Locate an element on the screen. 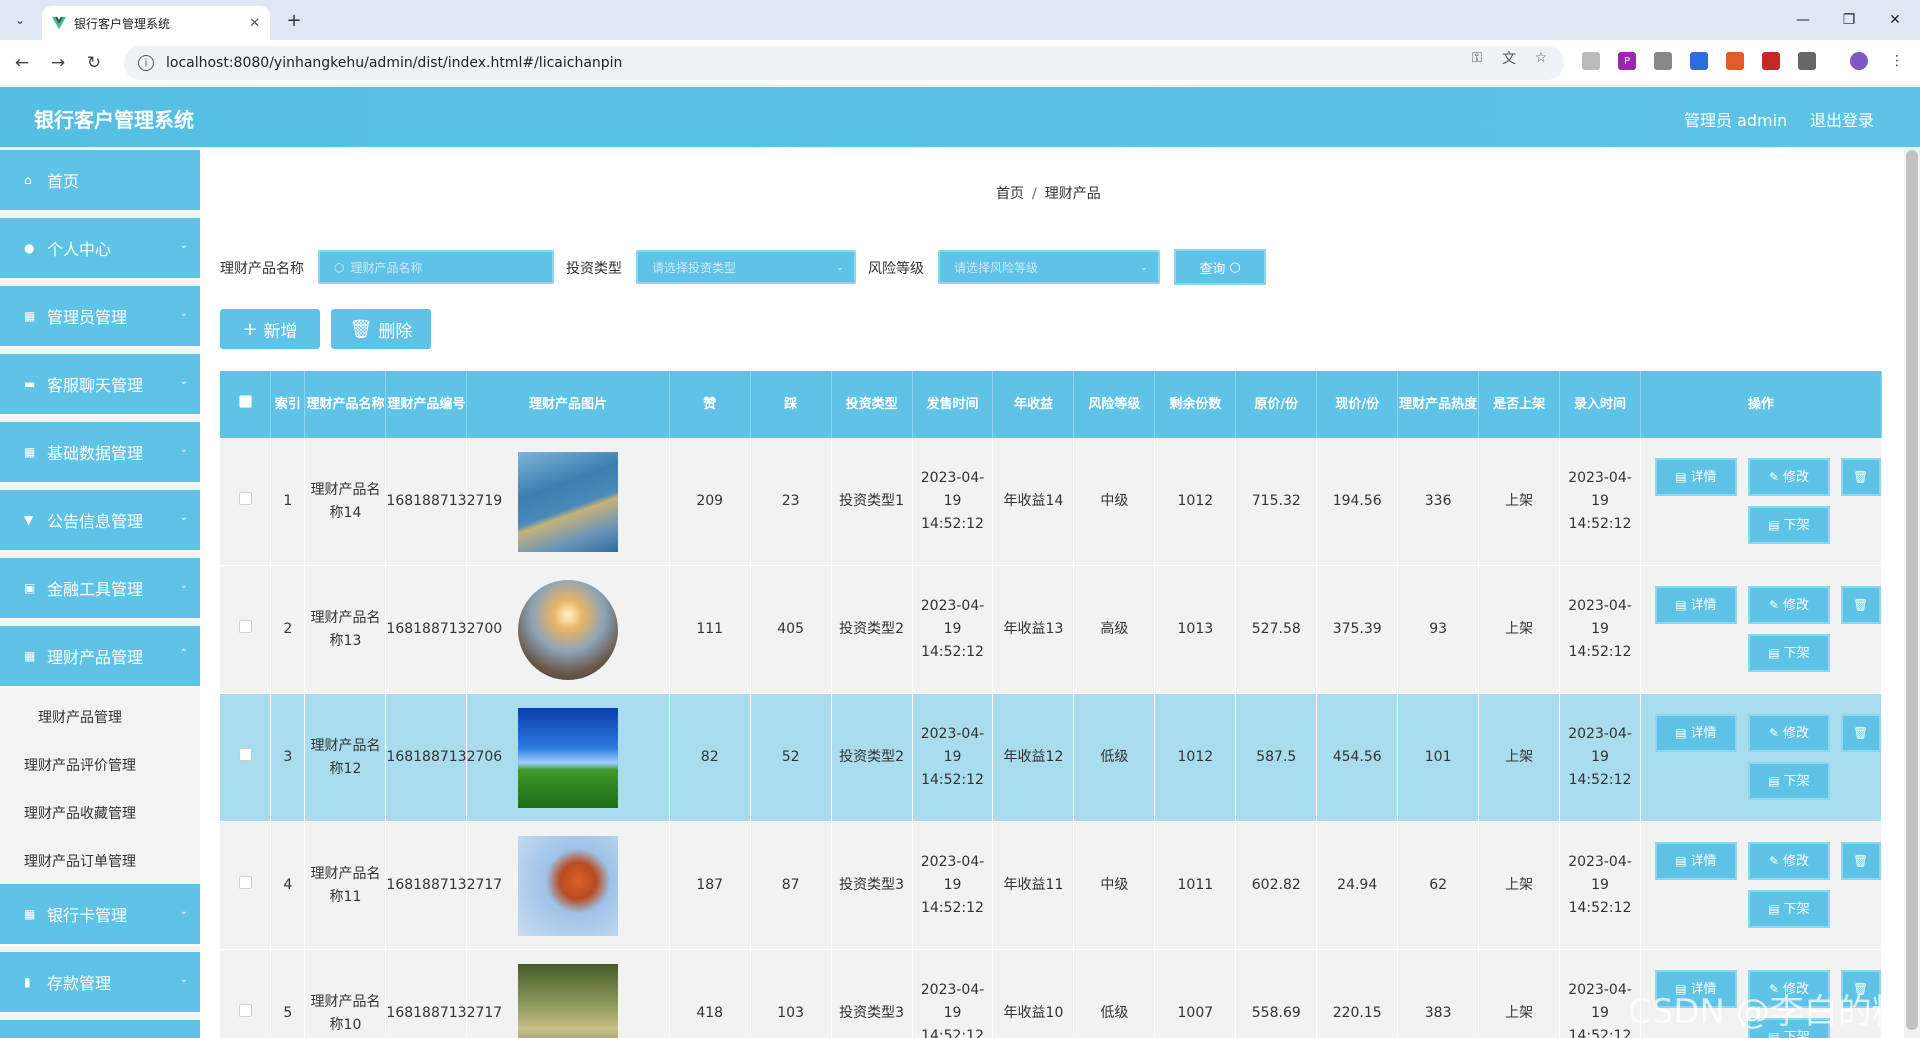 The image size is (1920, 1038). sidebar-item-finance-tools: ▣ 金融工具管理 ⌄ is located at coordinates (100, 589).